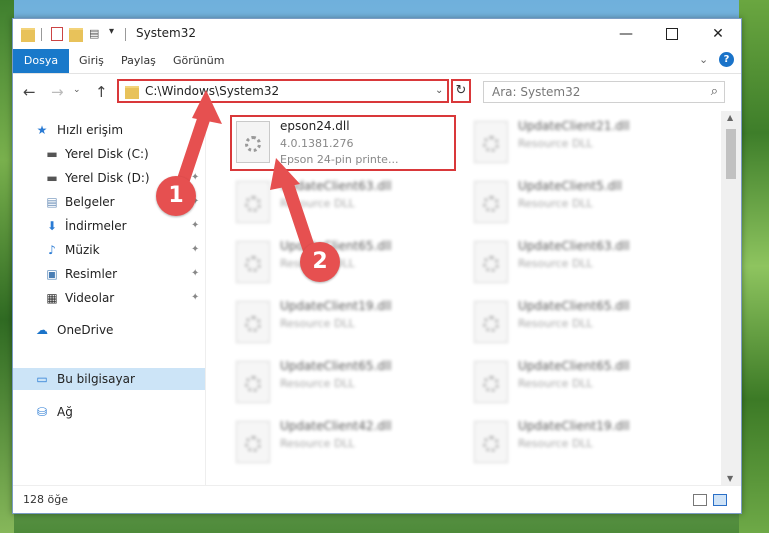  What do you see at coordinates (245, 177) in the screenshot?
I see `annotation-overlay` at bounding box center [245, 177].